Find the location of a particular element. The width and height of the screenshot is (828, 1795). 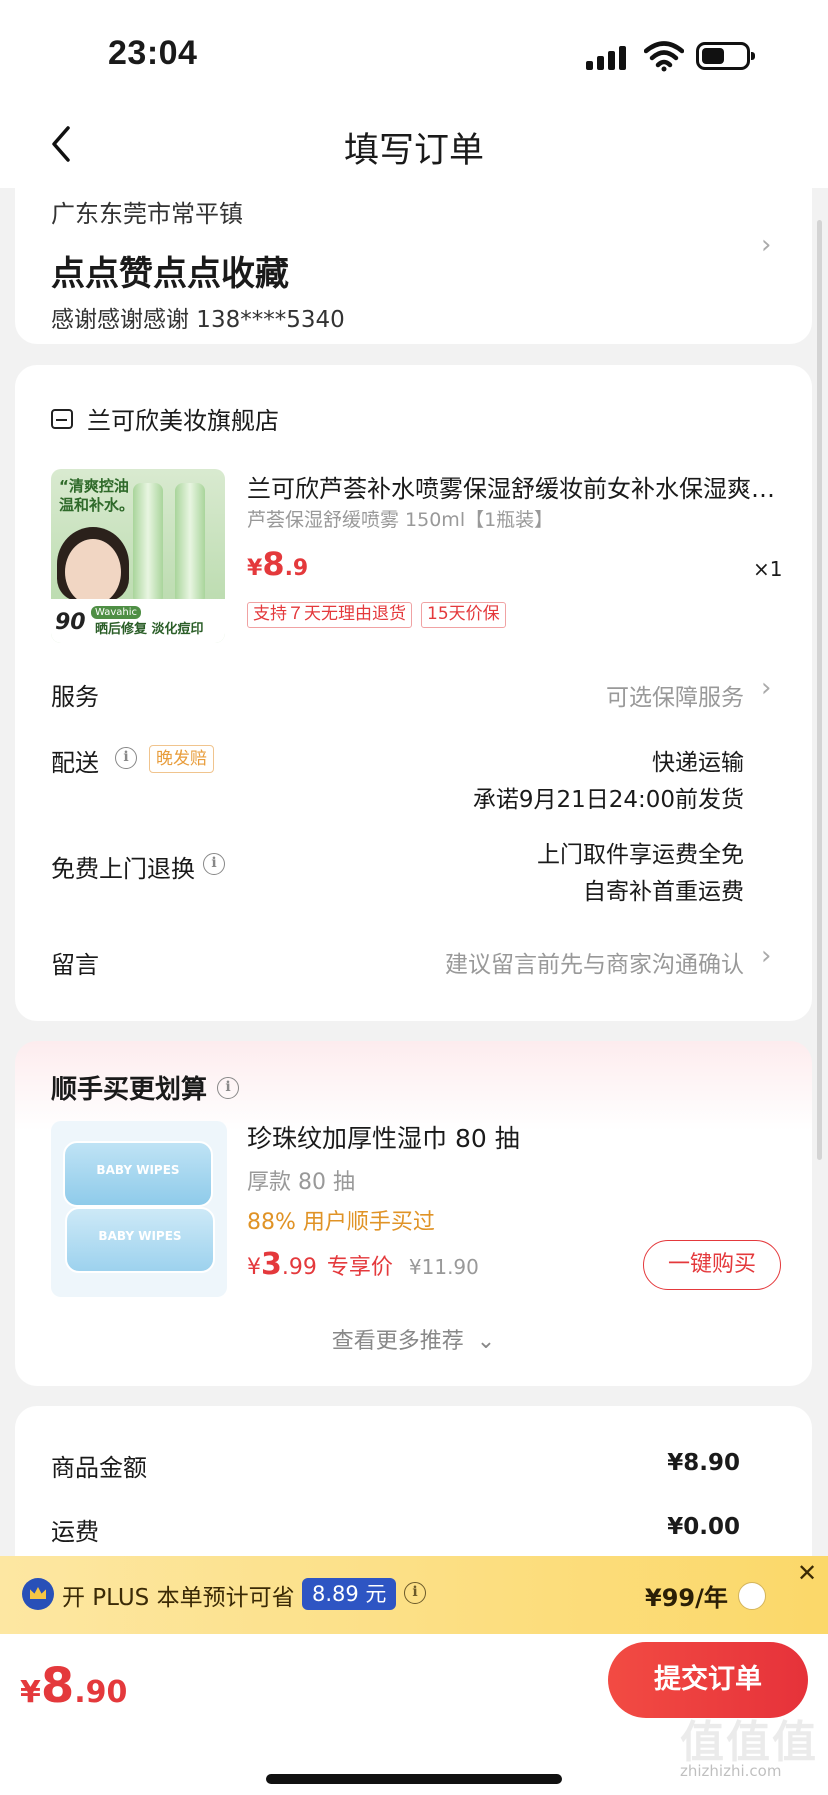

status-time: 23:04 is located at coordinates (153, 53).